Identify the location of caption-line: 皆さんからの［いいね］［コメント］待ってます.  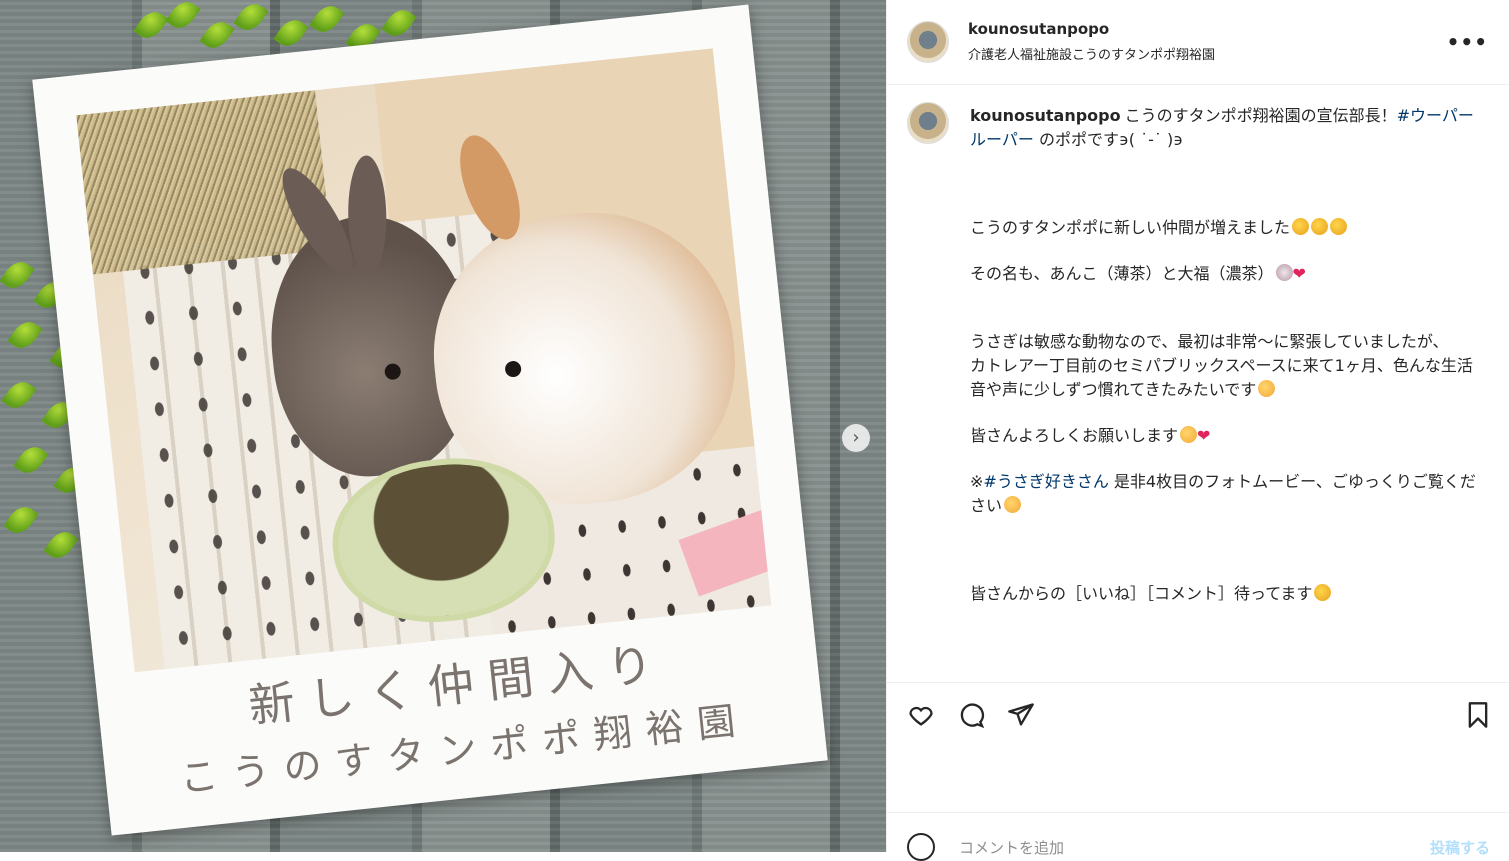
(1141, 593).